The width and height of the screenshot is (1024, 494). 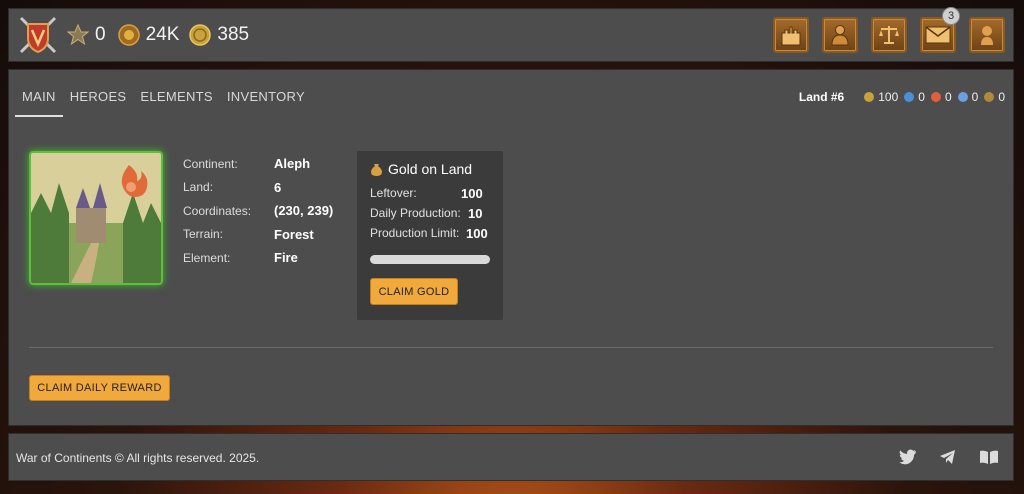 I want to click on profile-icon, so click(x=987, y=35).